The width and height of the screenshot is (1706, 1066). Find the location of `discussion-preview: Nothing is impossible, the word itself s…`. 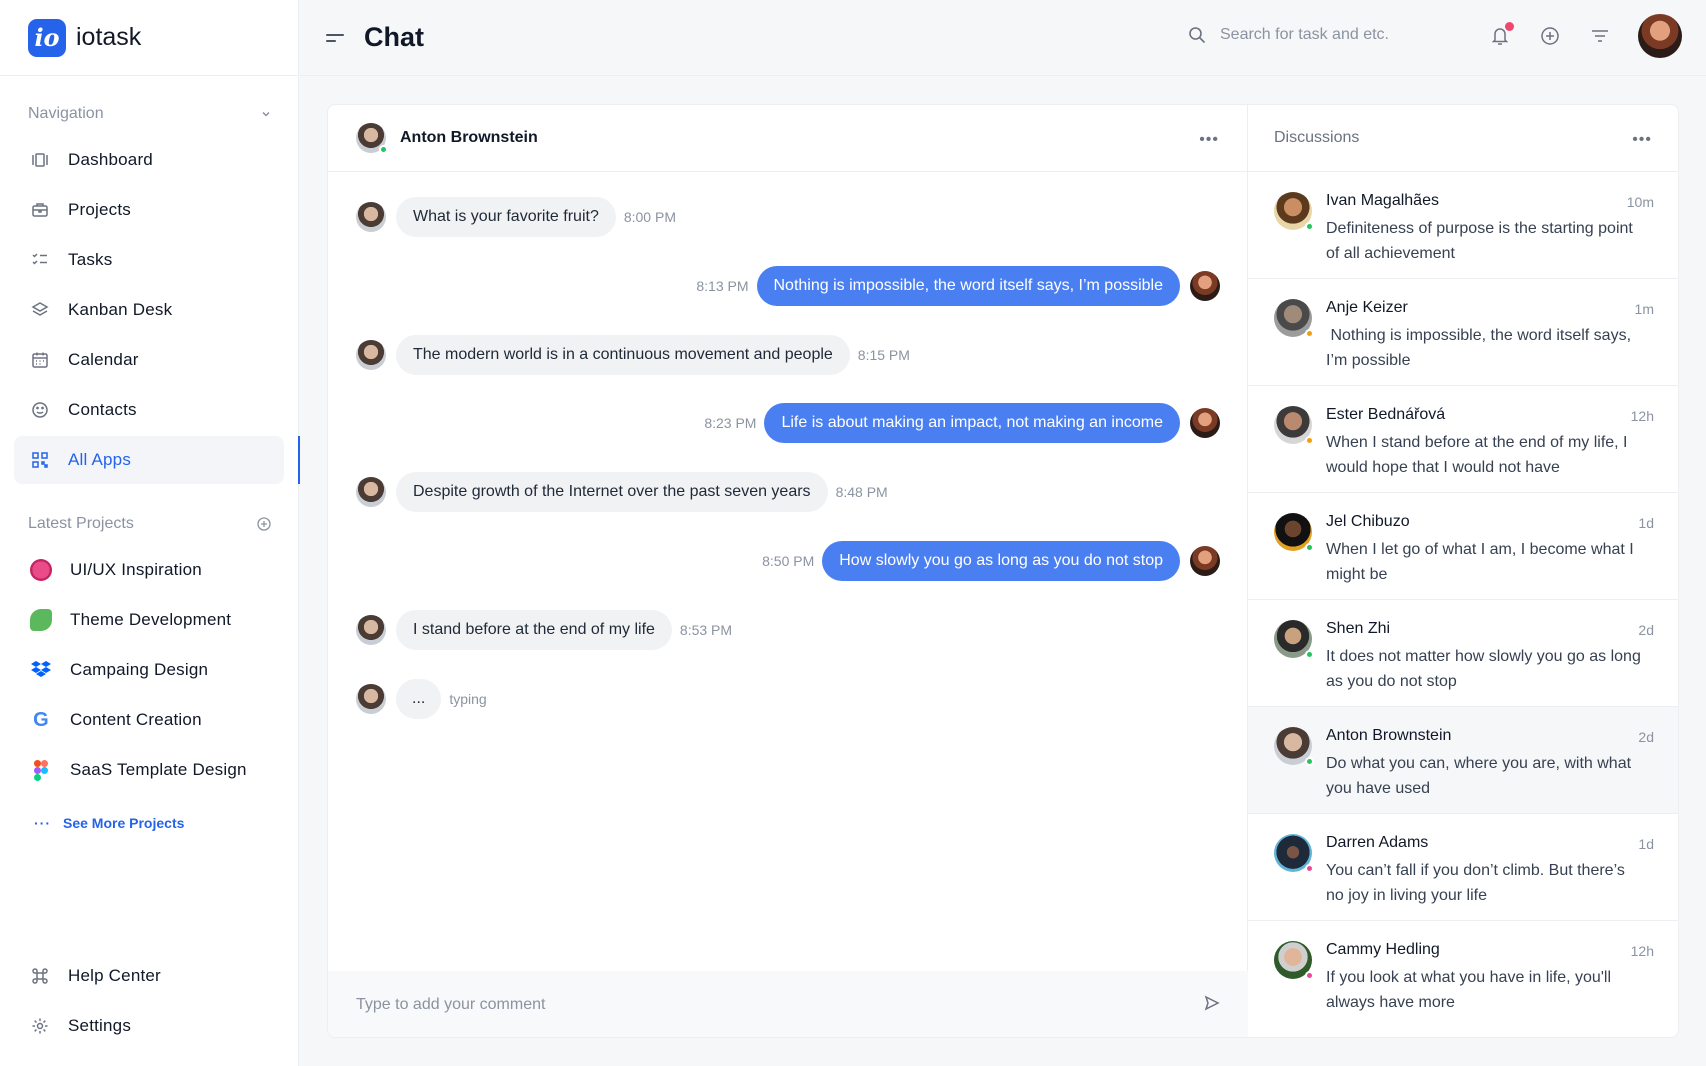

discussion-preview: Nothing is impossible, the word itself s… is located at coordinates (1481, 348).